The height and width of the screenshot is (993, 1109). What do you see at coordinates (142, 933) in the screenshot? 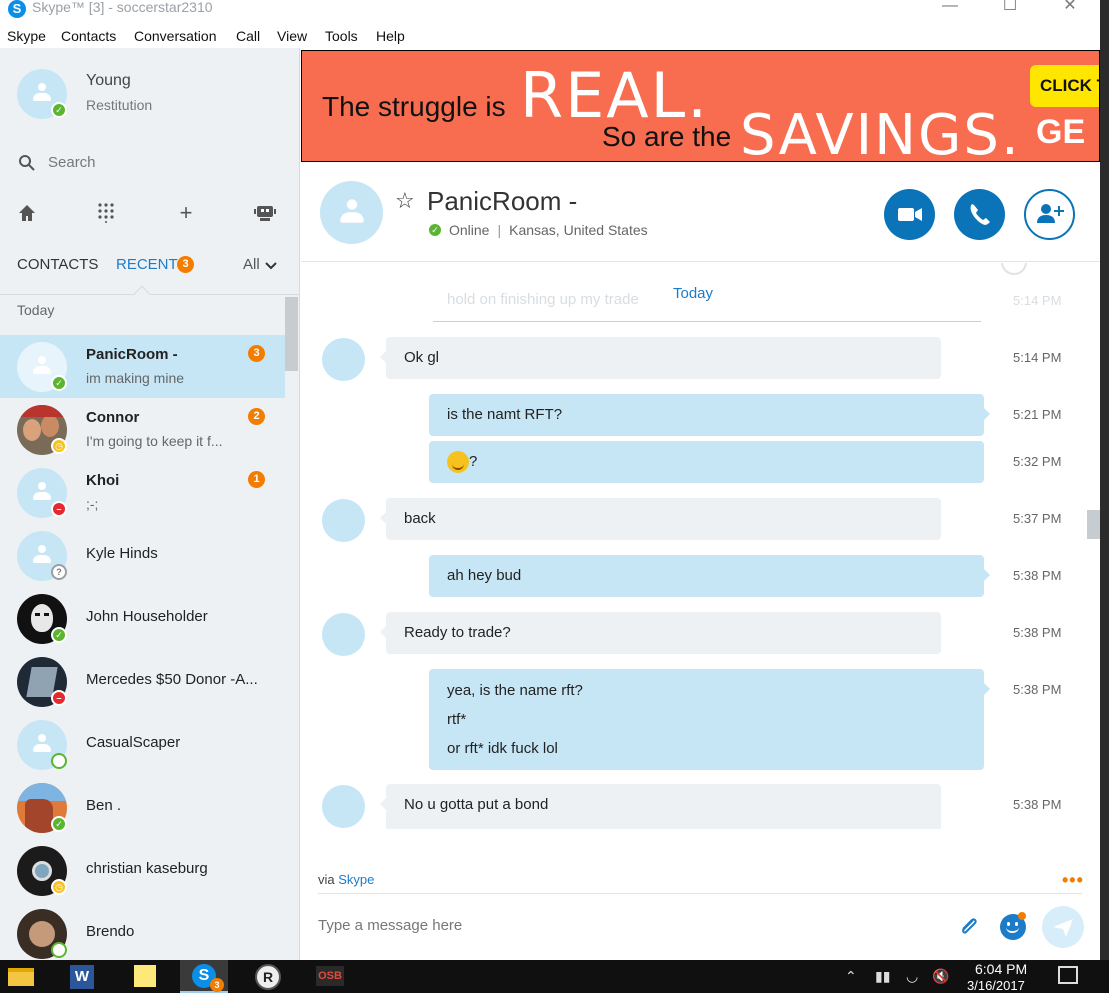
I see `contact-item-brendo: Brendo` at bounding box center [142, 933].